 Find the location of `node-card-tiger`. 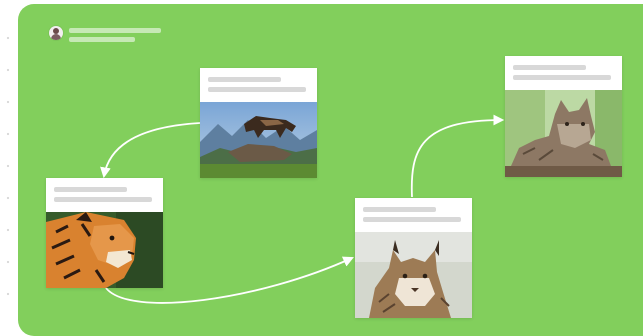

node-card-tiger is located at coordinates (104, 233).